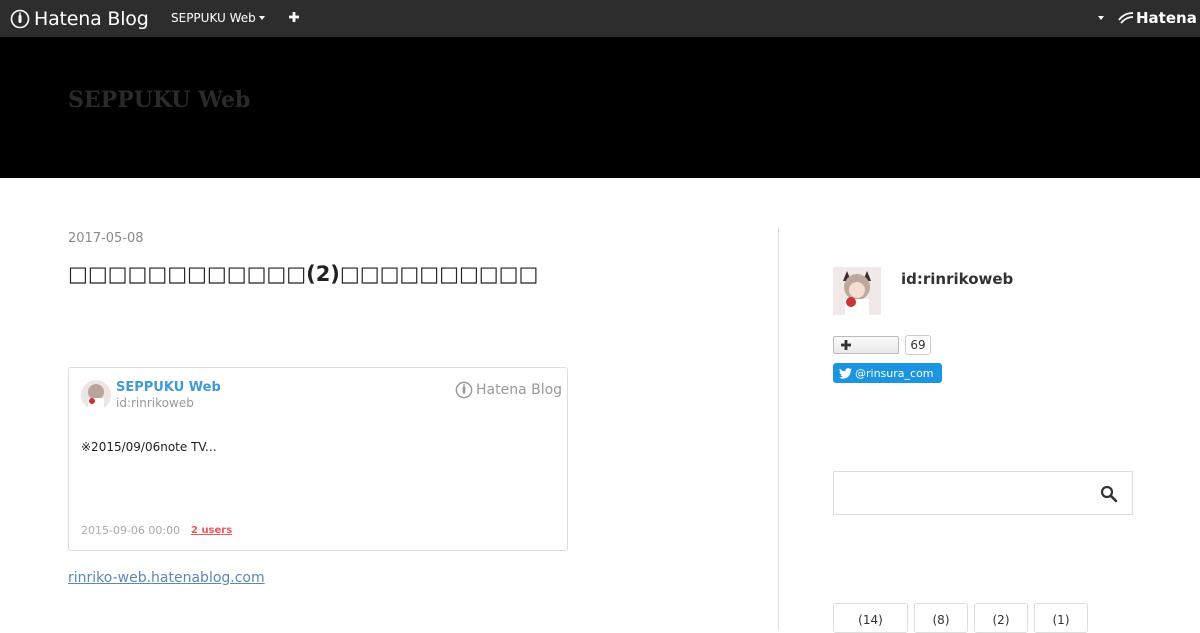 Image resolution: width=1200 pixels, height=633 pixels. I want to click on search-icon, so click(1109, 494).